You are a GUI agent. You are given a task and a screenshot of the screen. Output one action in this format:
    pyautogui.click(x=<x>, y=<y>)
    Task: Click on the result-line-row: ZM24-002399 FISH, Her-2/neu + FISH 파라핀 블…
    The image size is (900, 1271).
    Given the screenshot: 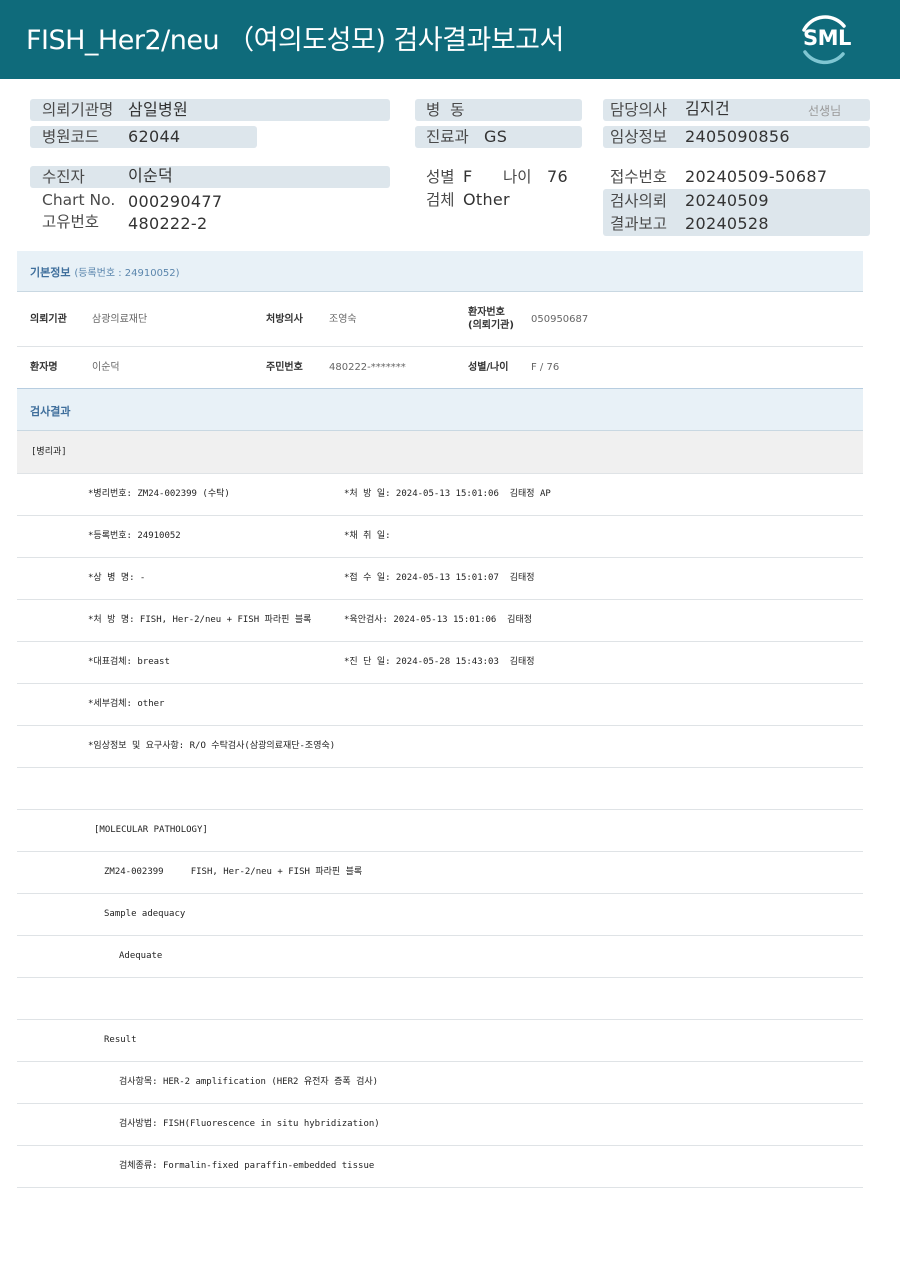 What is the action you would take?
    pyautogui.click(x=440, y=873)
    